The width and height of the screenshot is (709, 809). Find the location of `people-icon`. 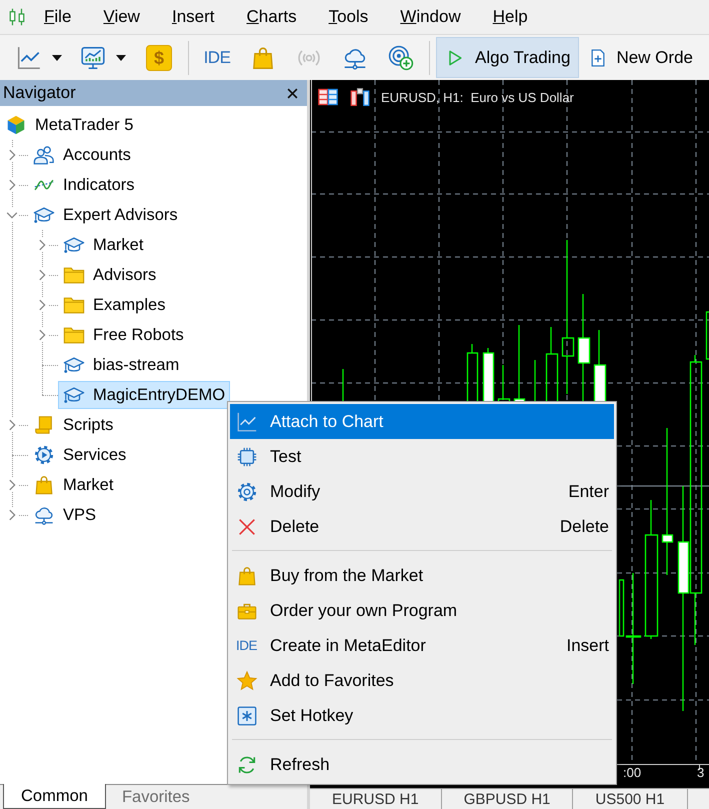

people-icon is located at coordinates (44, 155).